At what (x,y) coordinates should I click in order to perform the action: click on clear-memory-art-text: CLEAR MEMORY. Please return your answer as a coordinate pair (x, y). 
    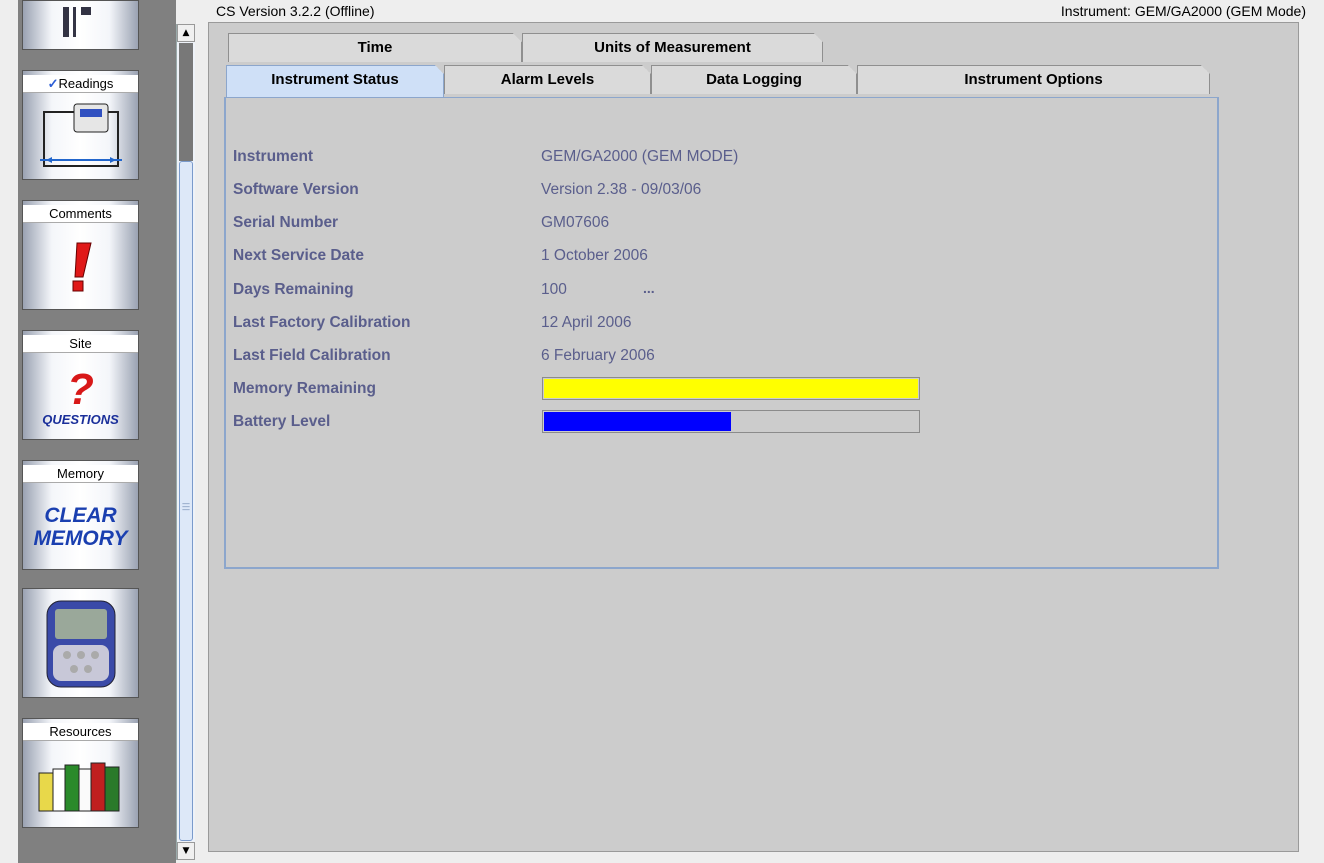
    Looking at the image, I should click on (80, 527).